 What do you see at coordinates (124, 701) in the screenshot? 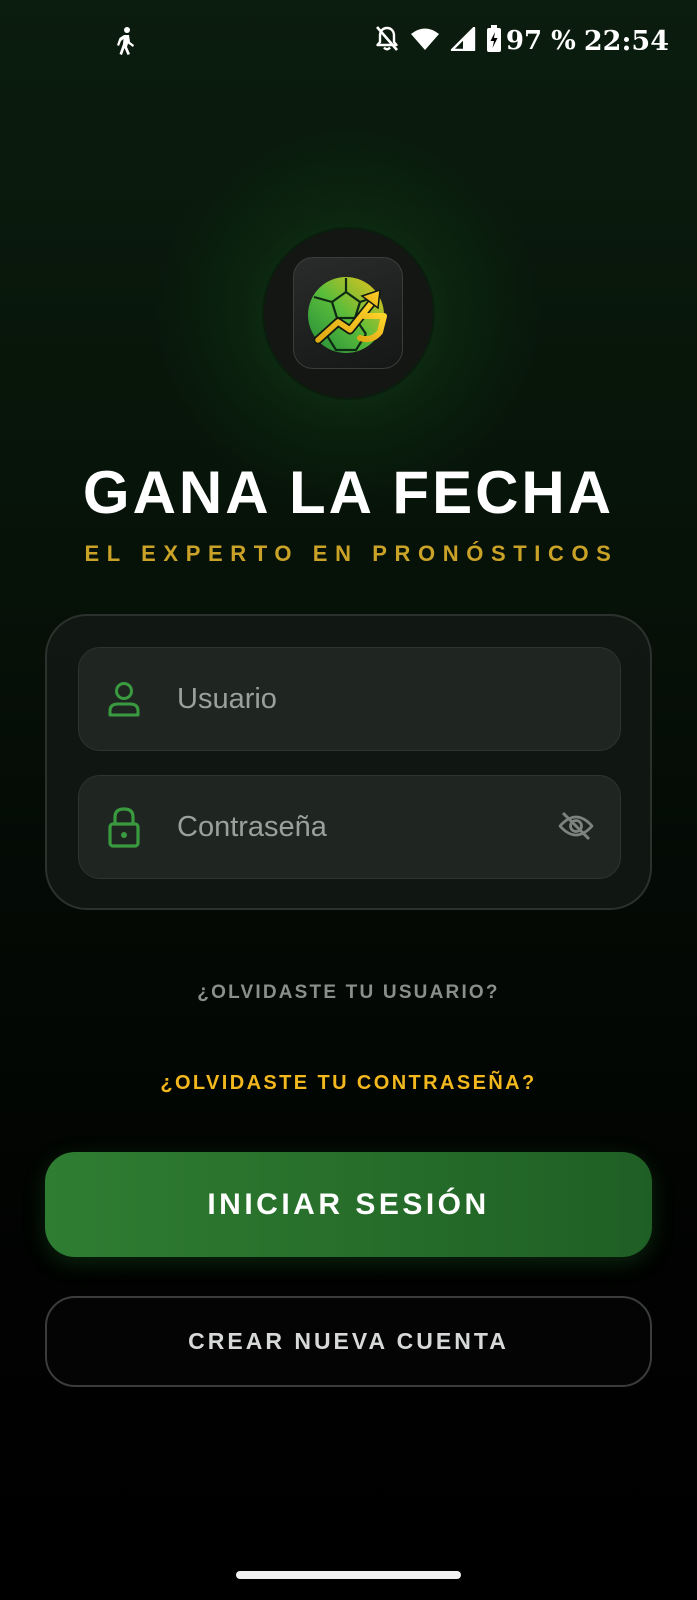
I see `user-icon` at bounding box center [124, 701].